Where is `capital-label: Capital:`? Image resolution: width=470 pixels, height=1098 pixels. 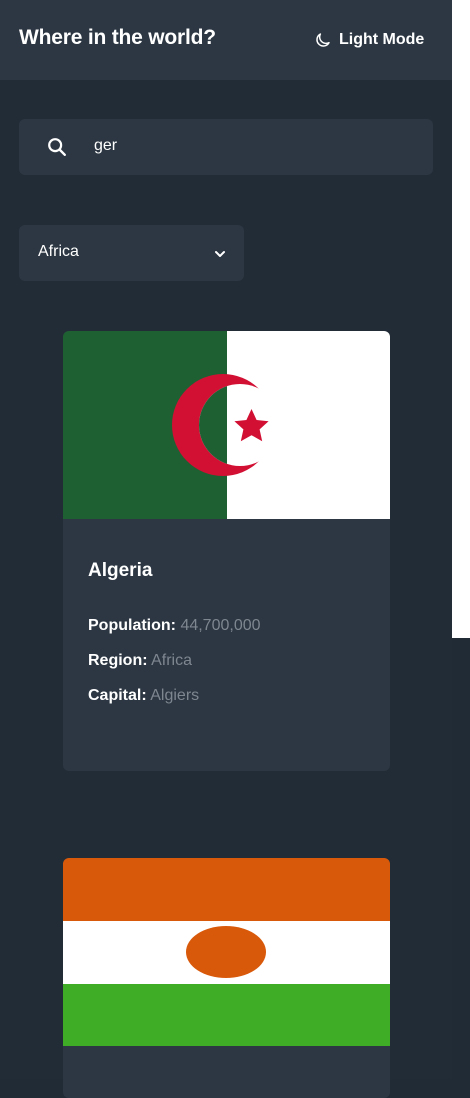 capital-label: Capital: is located at coordinates (117, 695).